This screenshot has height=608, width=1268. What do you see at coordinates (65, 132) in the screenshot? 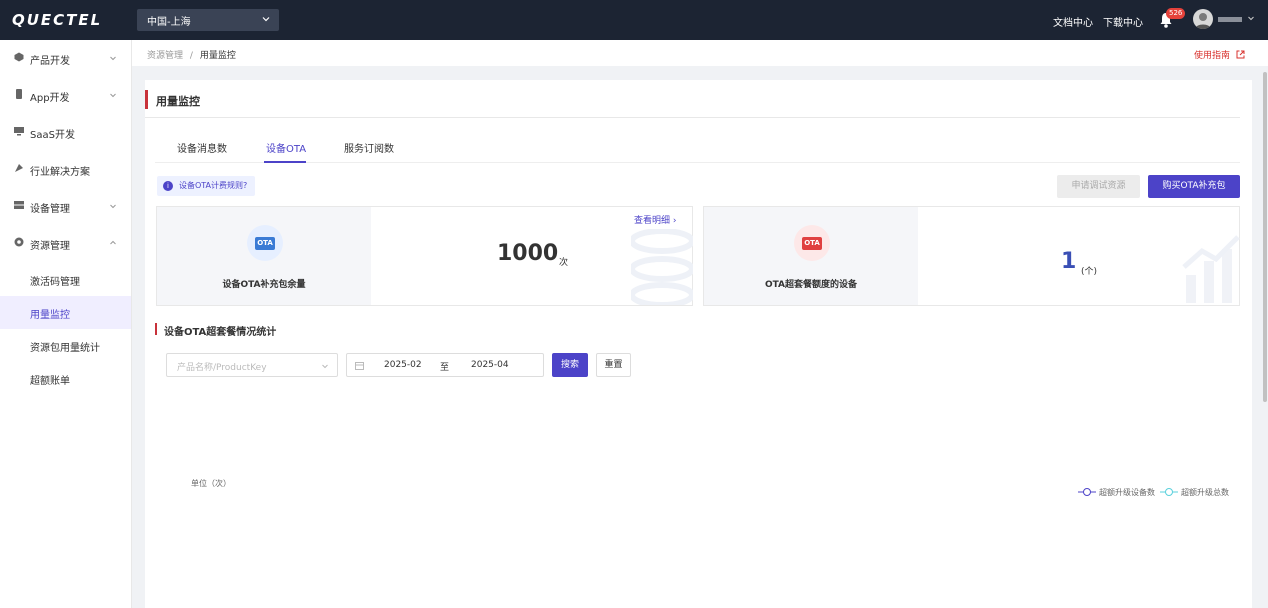
I see `sidebar-item-saas-dev: SaaS开发` at bounding box center [65, 132].